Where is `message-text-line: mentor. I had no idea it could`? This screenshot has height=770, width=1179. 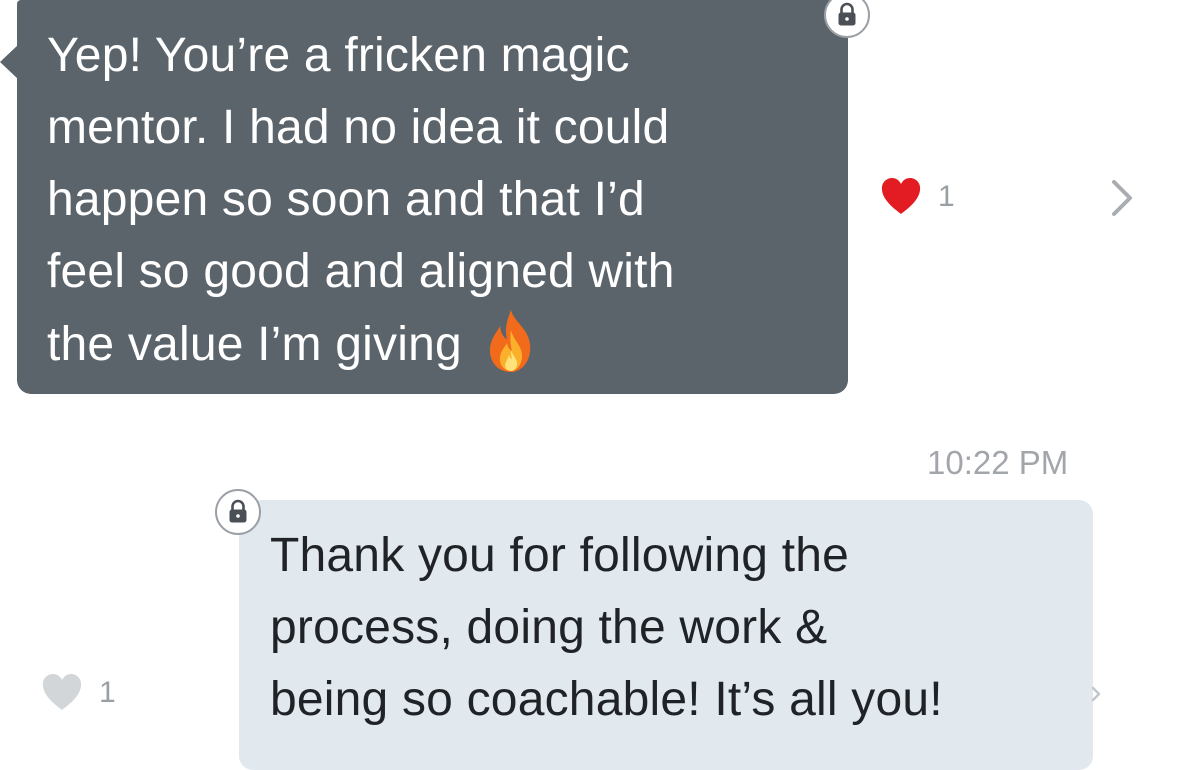 message-text-line: mentor. I had no idea it could is located at coordinates (358, 127).